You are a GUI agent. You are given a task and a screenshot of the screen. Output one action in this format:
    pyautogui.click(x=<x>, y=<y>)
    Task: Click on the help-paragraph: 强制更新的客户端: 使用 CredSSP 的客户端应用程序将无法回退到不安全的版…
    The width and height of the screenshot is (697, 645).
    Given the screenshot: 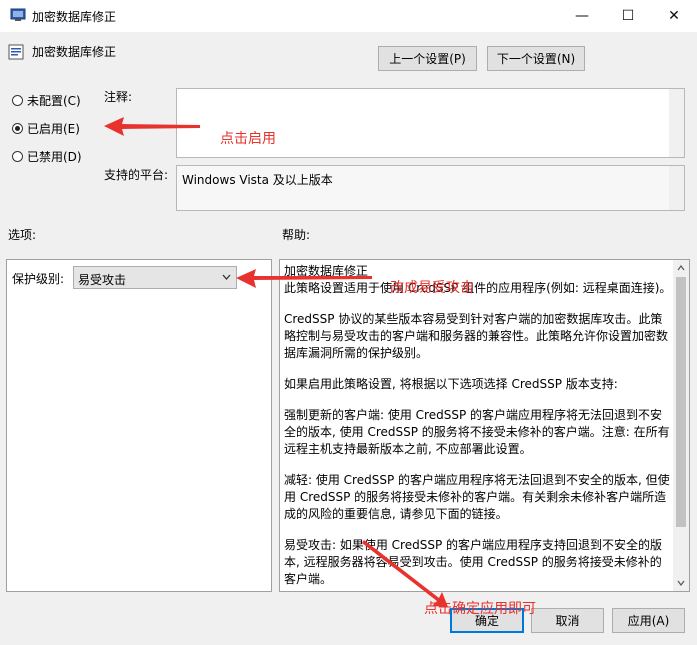 What is the action you would take?
    pyautogui.click(x=477, y=432)
    